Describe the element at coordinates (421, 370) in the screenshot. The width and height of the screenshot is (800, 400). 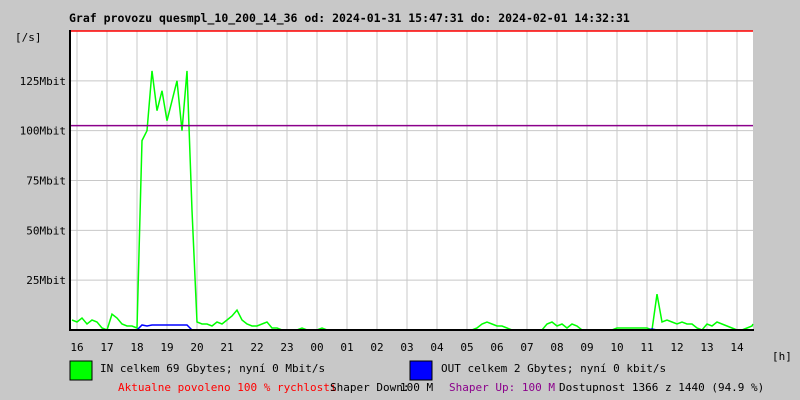
I see `legend-out-swatch` at that location.